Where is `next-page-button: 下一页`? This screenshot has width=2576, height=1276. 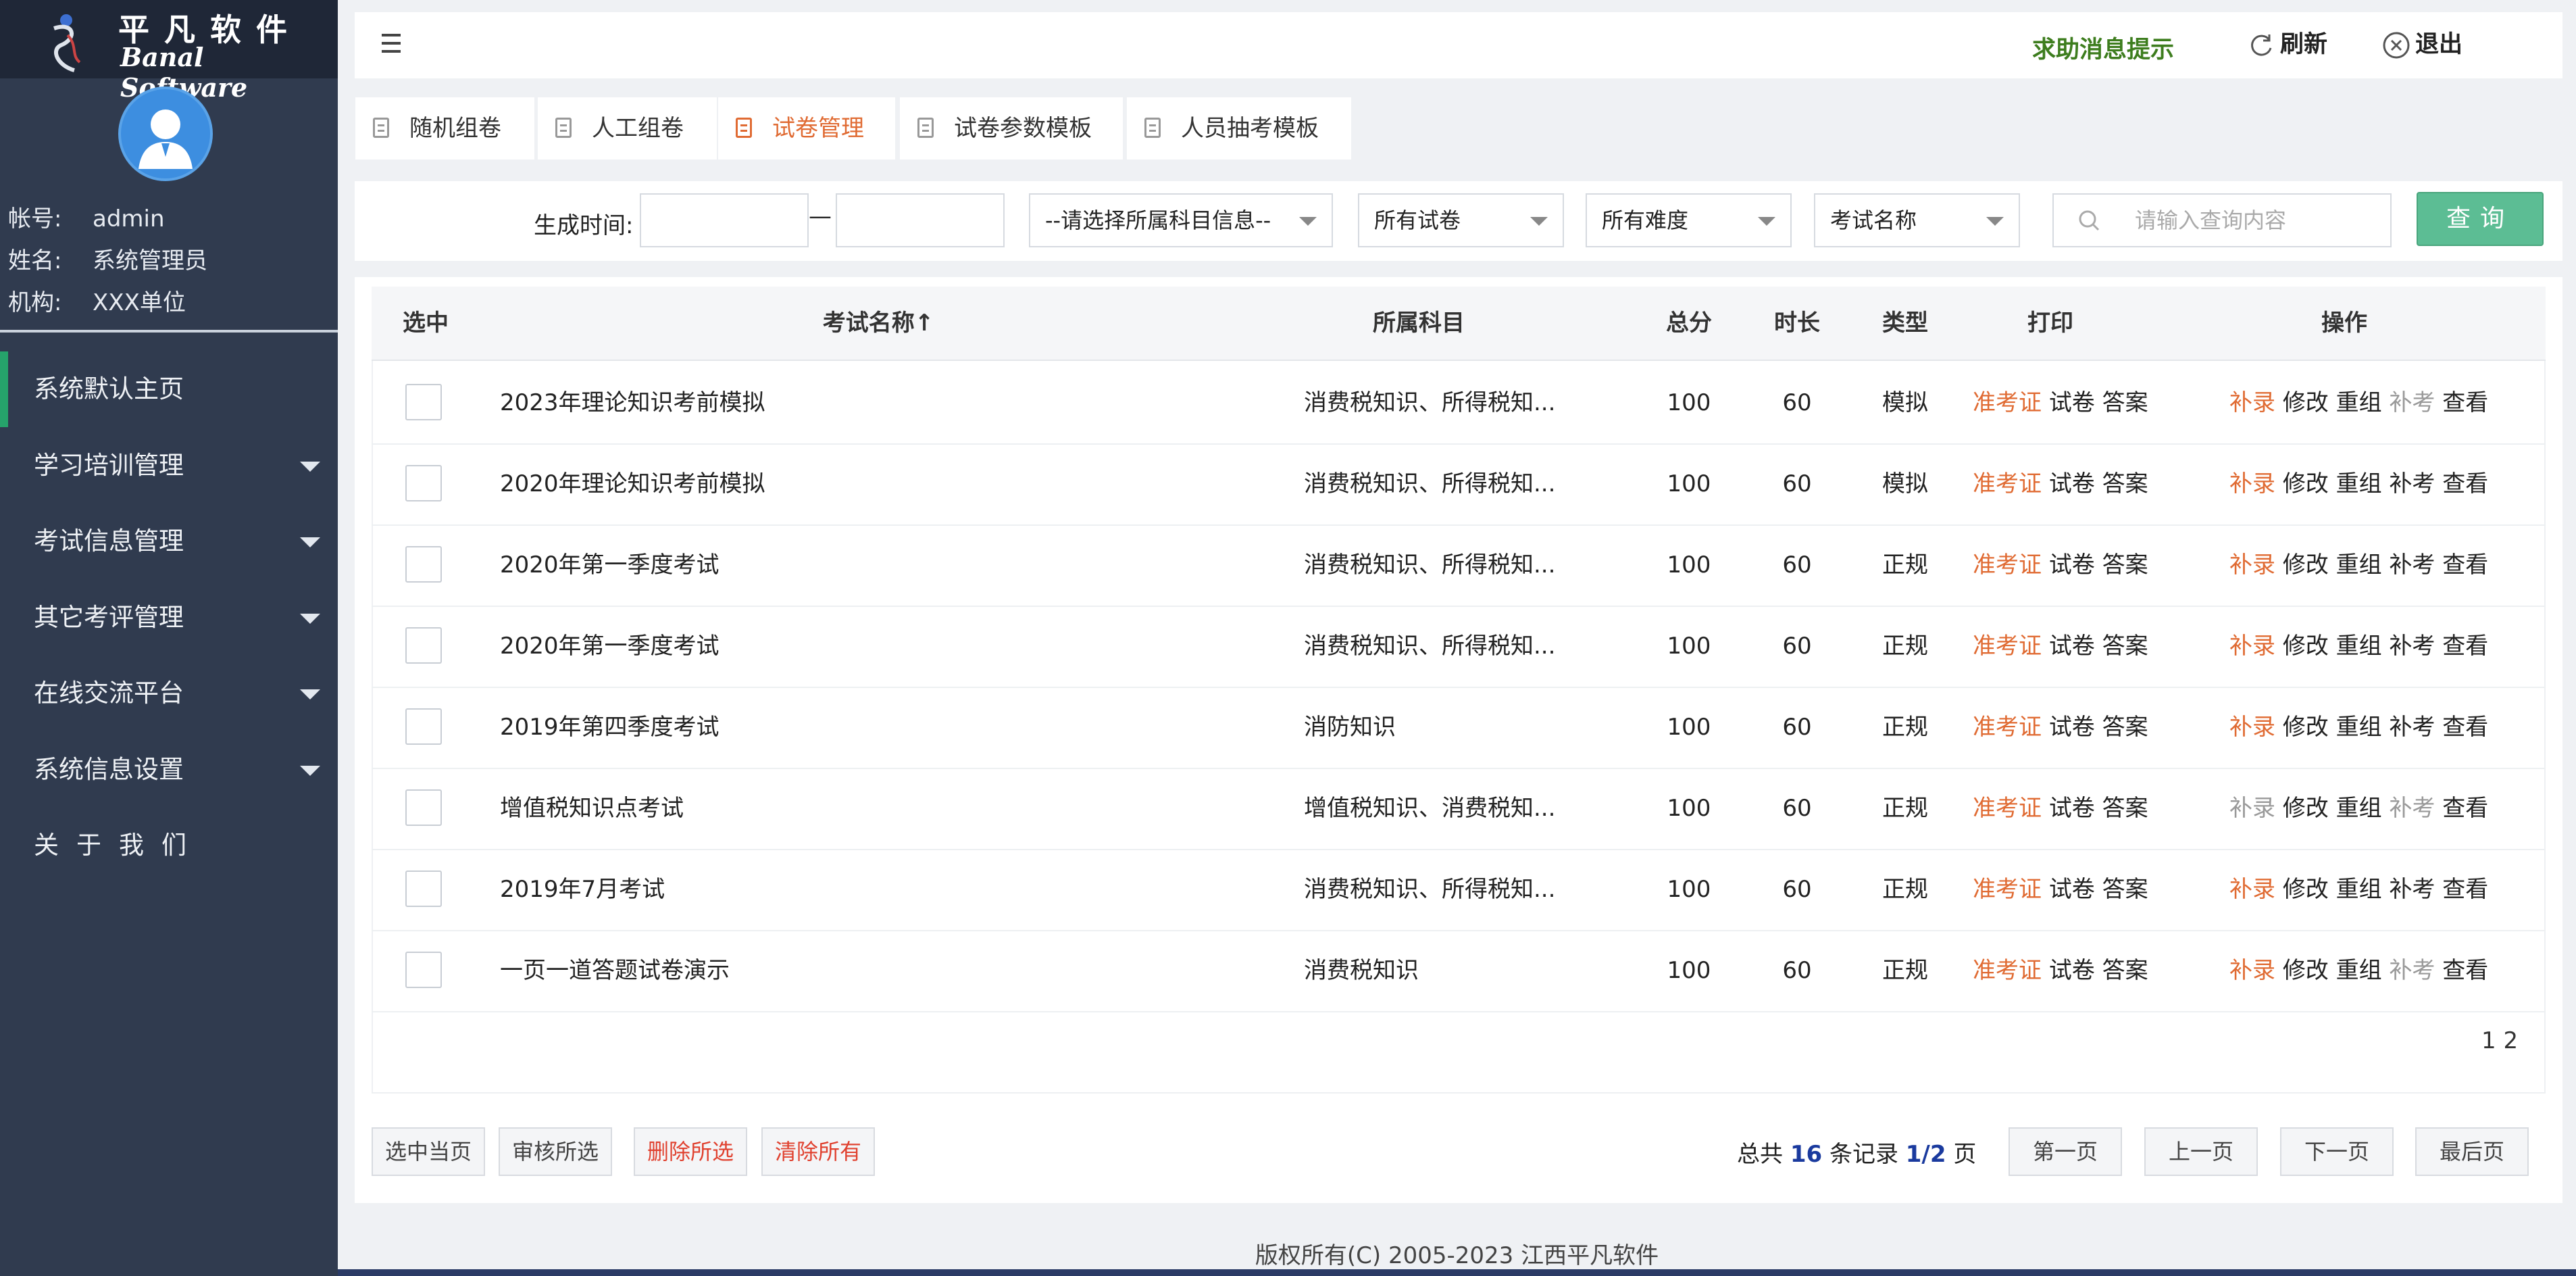
next-page-button: 下一页 is located at coordinates (2337, 1151).